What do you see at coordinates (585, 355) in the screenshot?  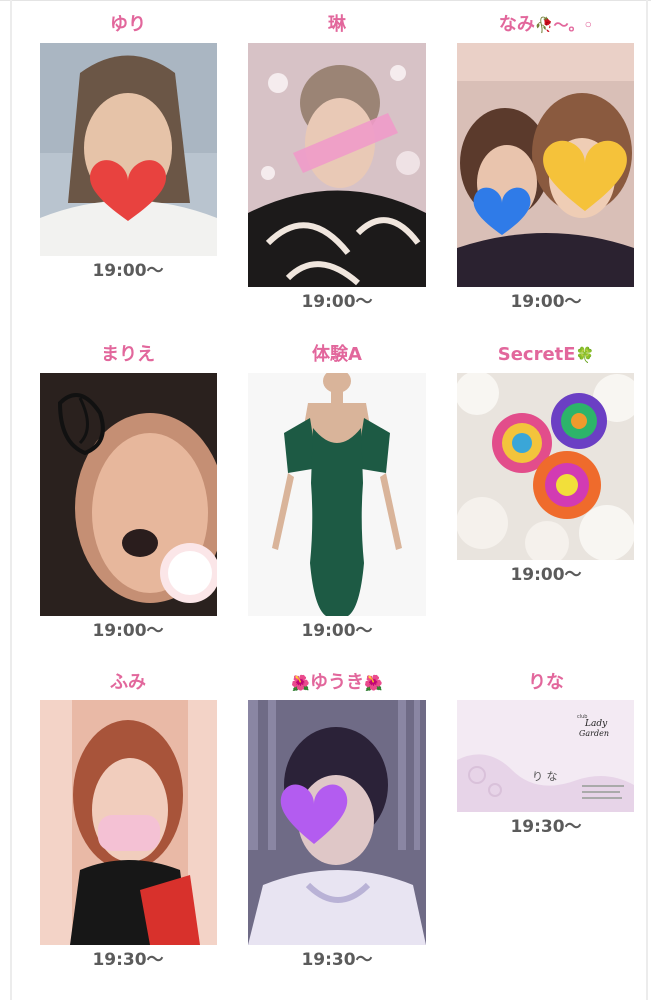 I see `clover-decoration-icon: 🍀` at bounding box center [585, 355].